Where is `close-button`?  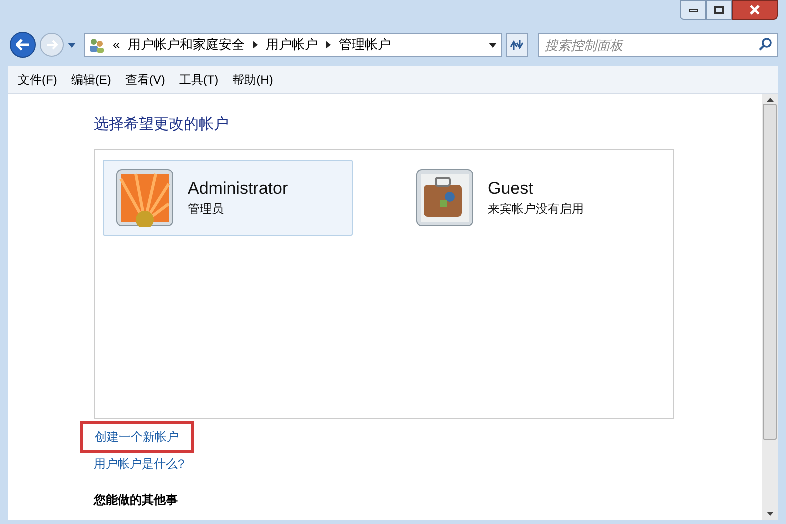
close-button is located at coordinates (755, 10).